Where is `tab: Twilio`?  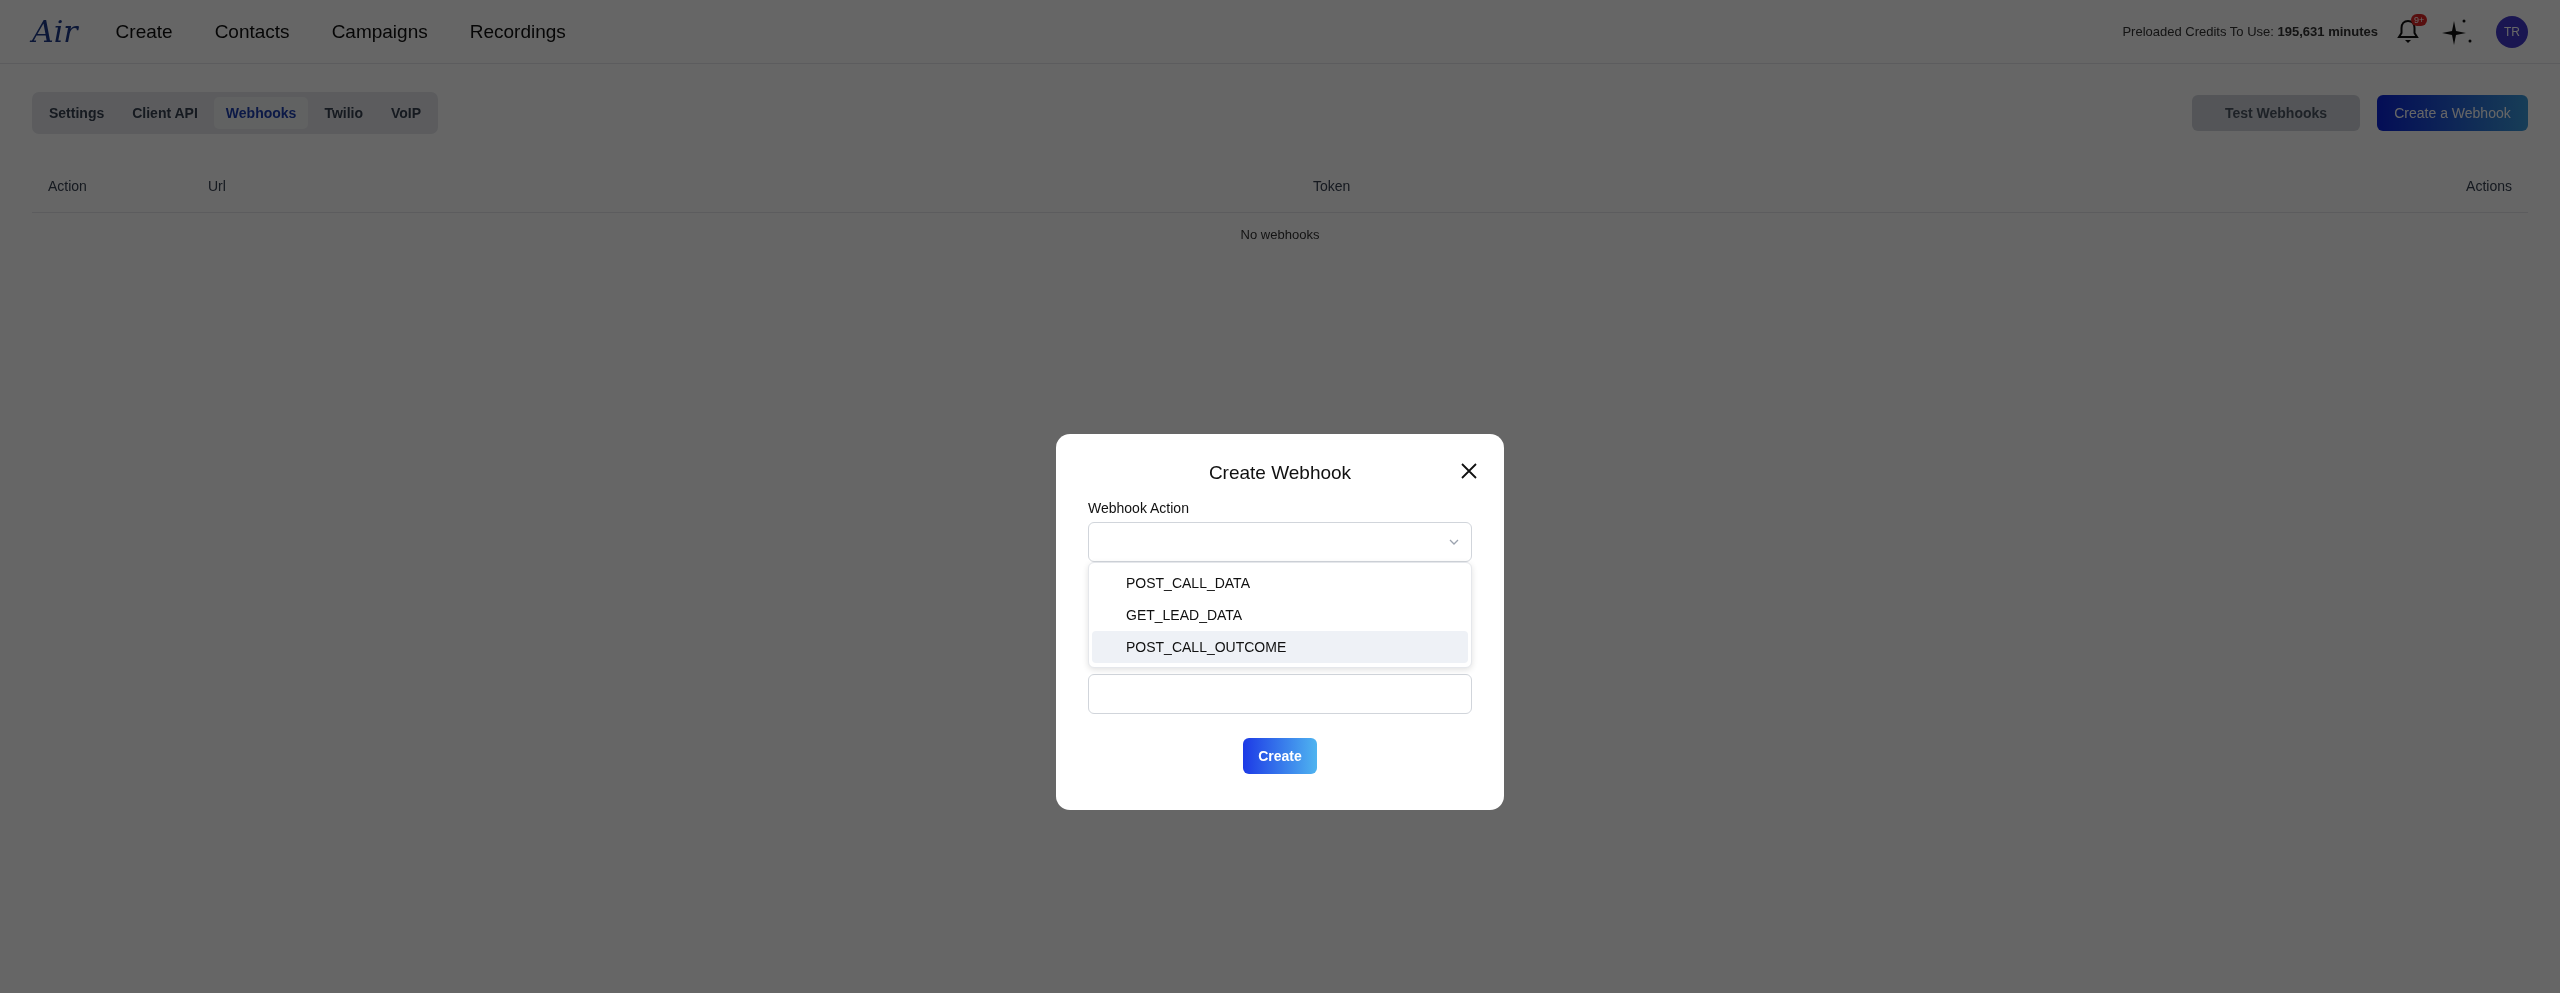 tab: Twilio is located at coordinates (343, 113).